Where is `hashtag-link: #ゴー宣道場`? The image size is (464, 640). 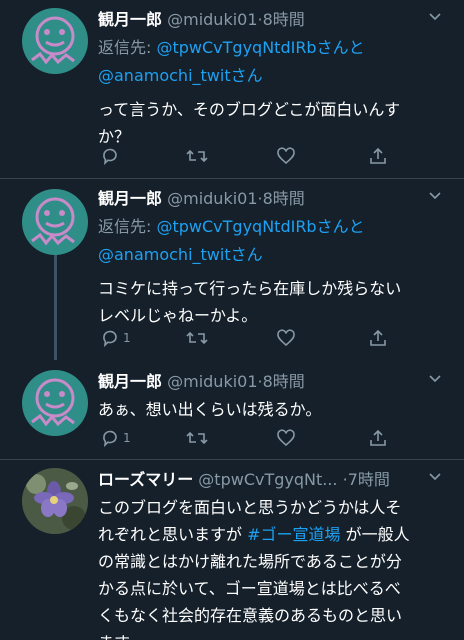
hashtag-link: #ゴー宣道場 is located at coordinates (293, 534).